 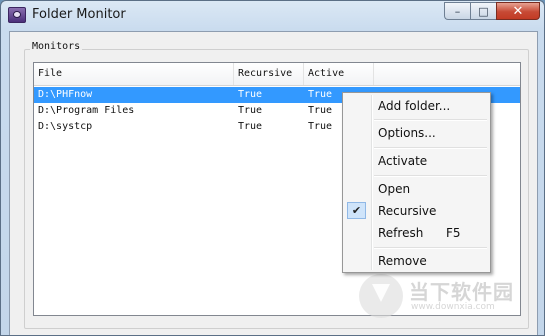 I want to click on menu-item-label: Recursive, so click(x=407, y=211).